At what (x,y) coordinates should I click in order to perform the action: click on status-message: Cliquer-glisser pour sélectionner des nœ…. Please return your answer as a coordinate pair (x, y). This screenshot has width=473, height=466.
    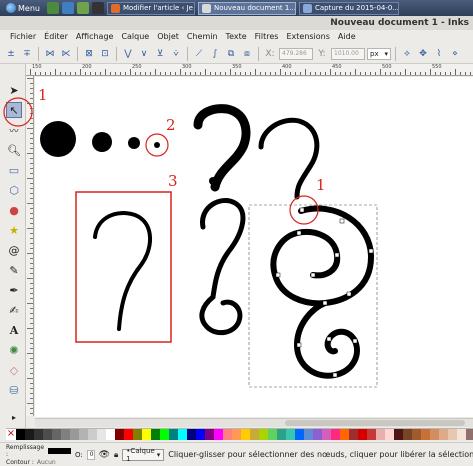
    Looking at the image, I should click on (320, 454).